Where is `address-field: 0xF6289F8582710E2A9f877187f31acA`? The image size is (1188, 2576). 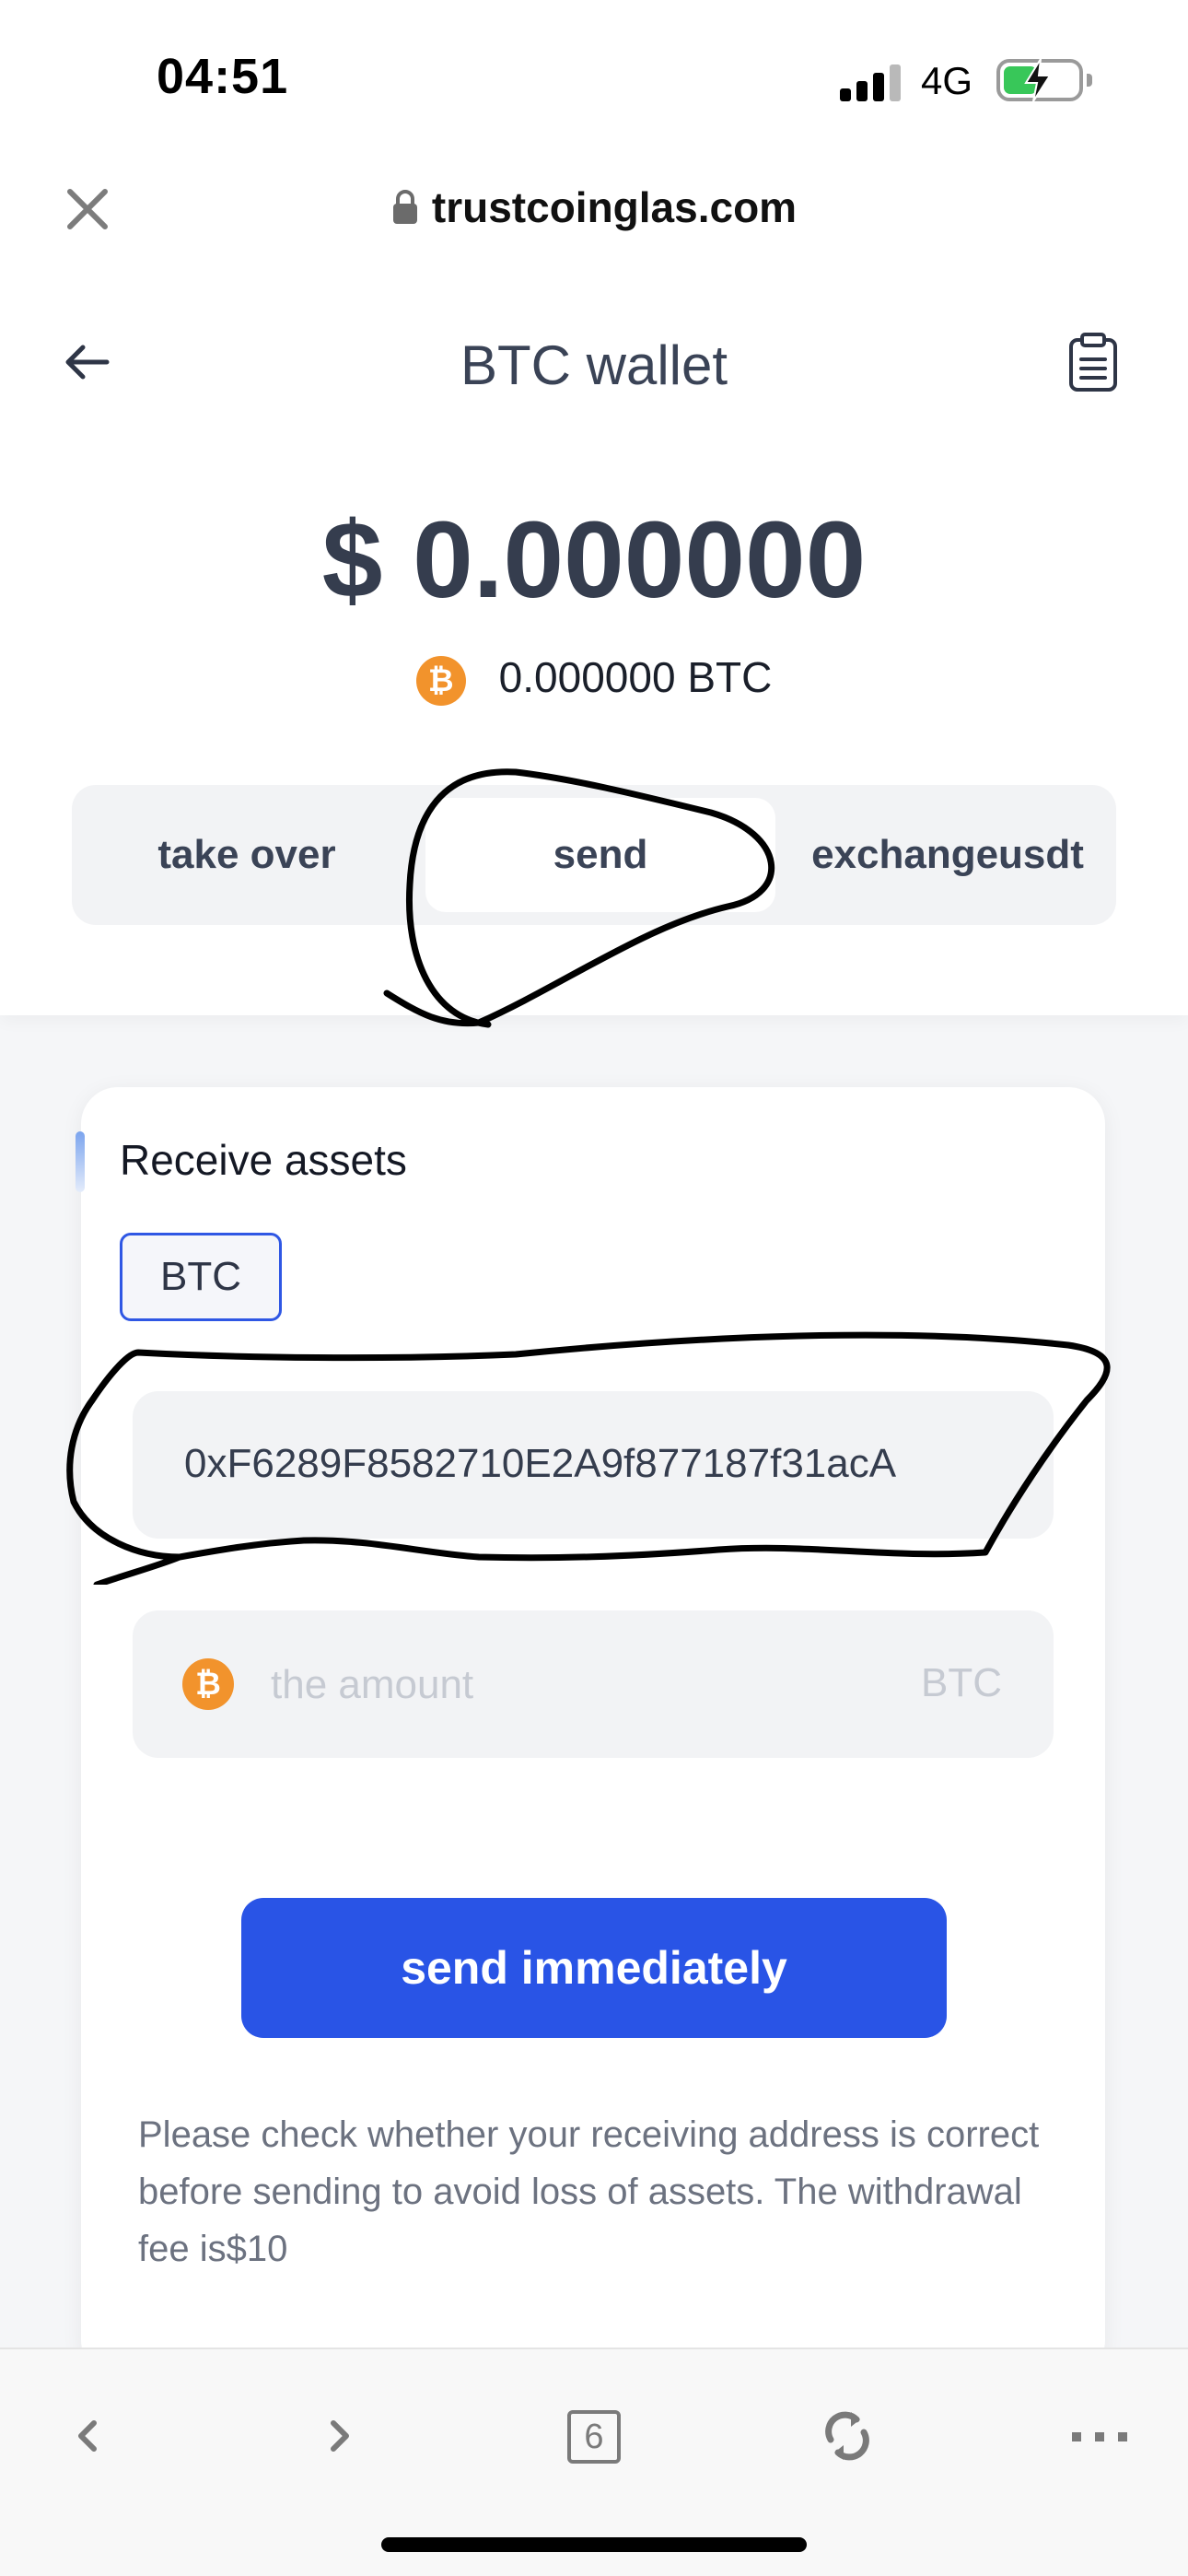
address-field: 0xF6289F8582710E2A9f877187f31acA is located at coordinates (593, 1465).